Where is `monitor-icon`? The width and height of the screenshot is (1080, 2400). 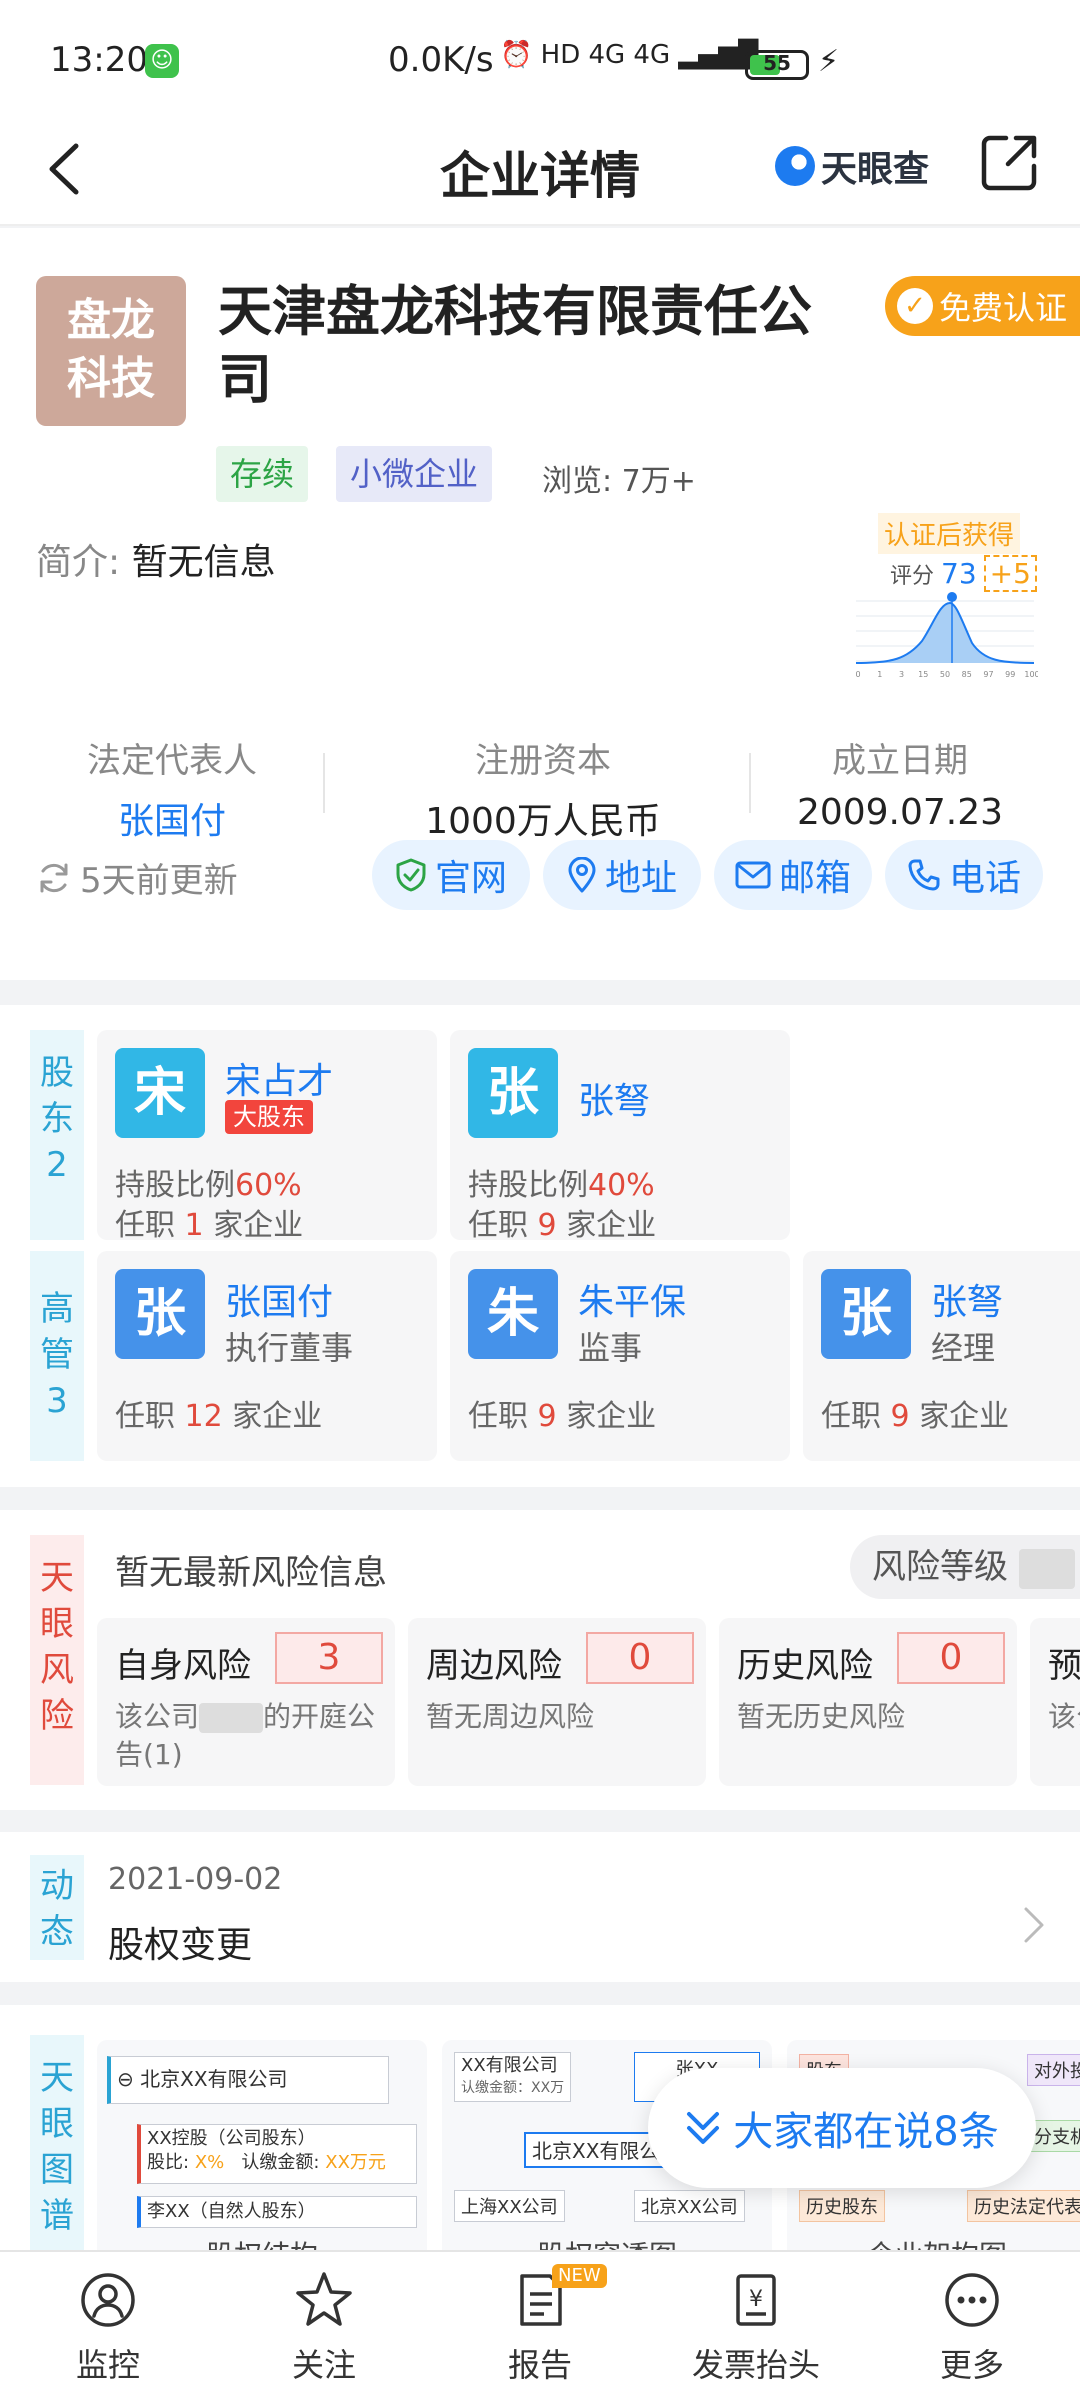
monitor-icon is located at coordinates (108, 2300).